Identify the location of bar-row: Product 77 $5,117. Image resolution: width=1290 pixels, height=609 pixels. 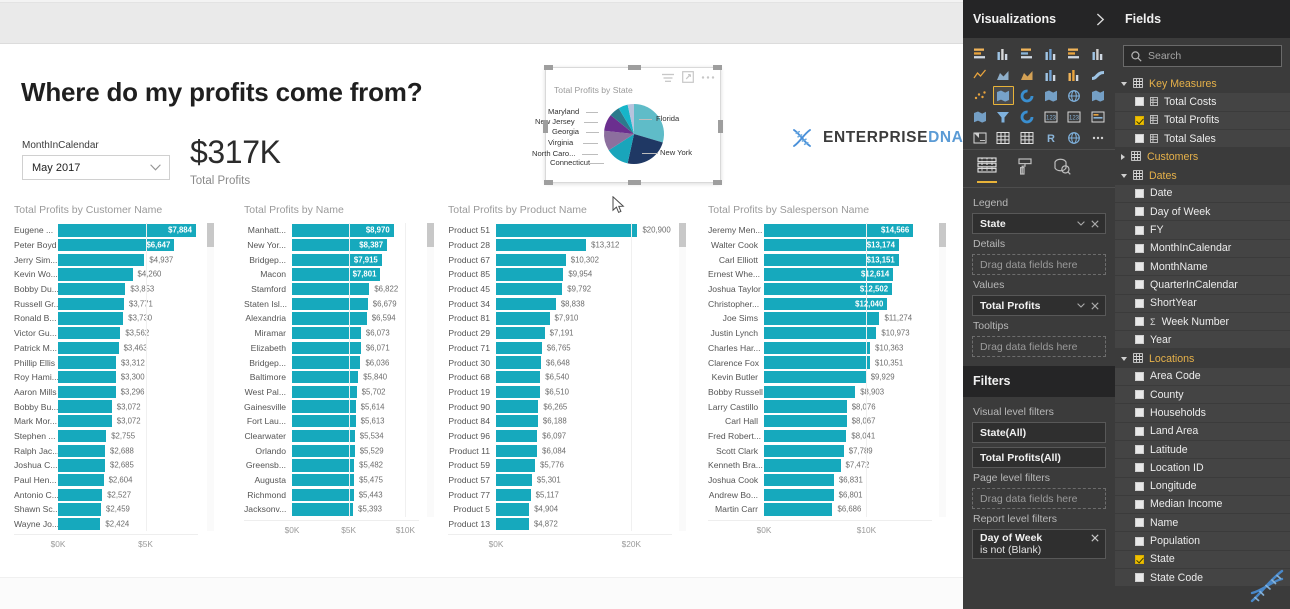
(560, 494).